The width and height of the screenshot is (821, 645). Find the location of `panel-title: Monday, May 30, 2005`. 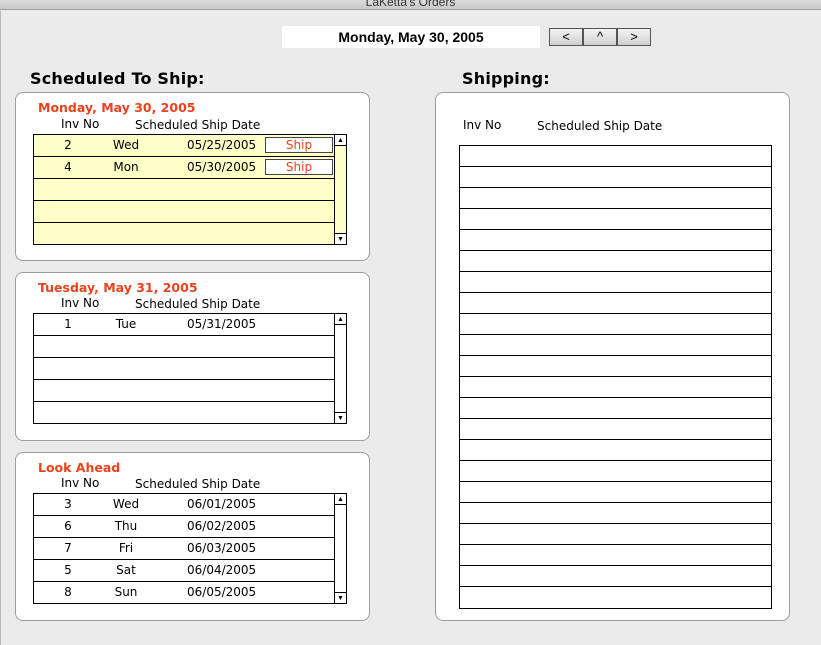

panel-title: Monday, May 30, 2005 is located at coordinates (117, 107).